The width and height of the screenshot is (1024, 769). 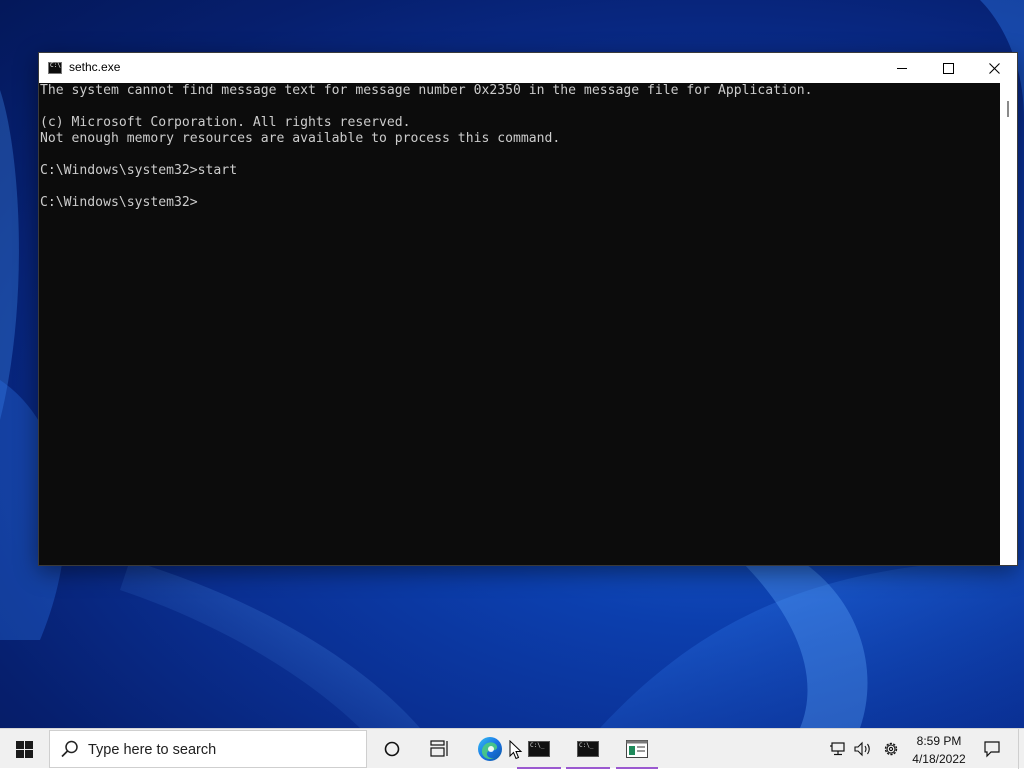 I want to click on cortana-button, so click(x=392, y=749).